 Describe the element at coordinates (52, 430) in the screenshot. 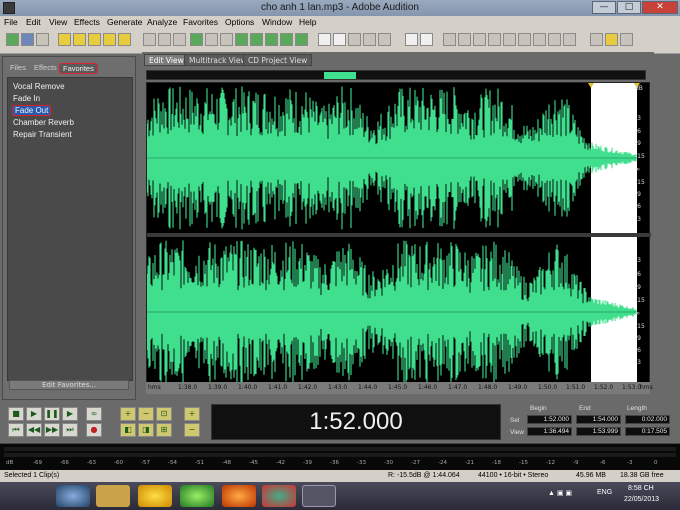

I see `fast-forward-icon: ▶▶` at that location.